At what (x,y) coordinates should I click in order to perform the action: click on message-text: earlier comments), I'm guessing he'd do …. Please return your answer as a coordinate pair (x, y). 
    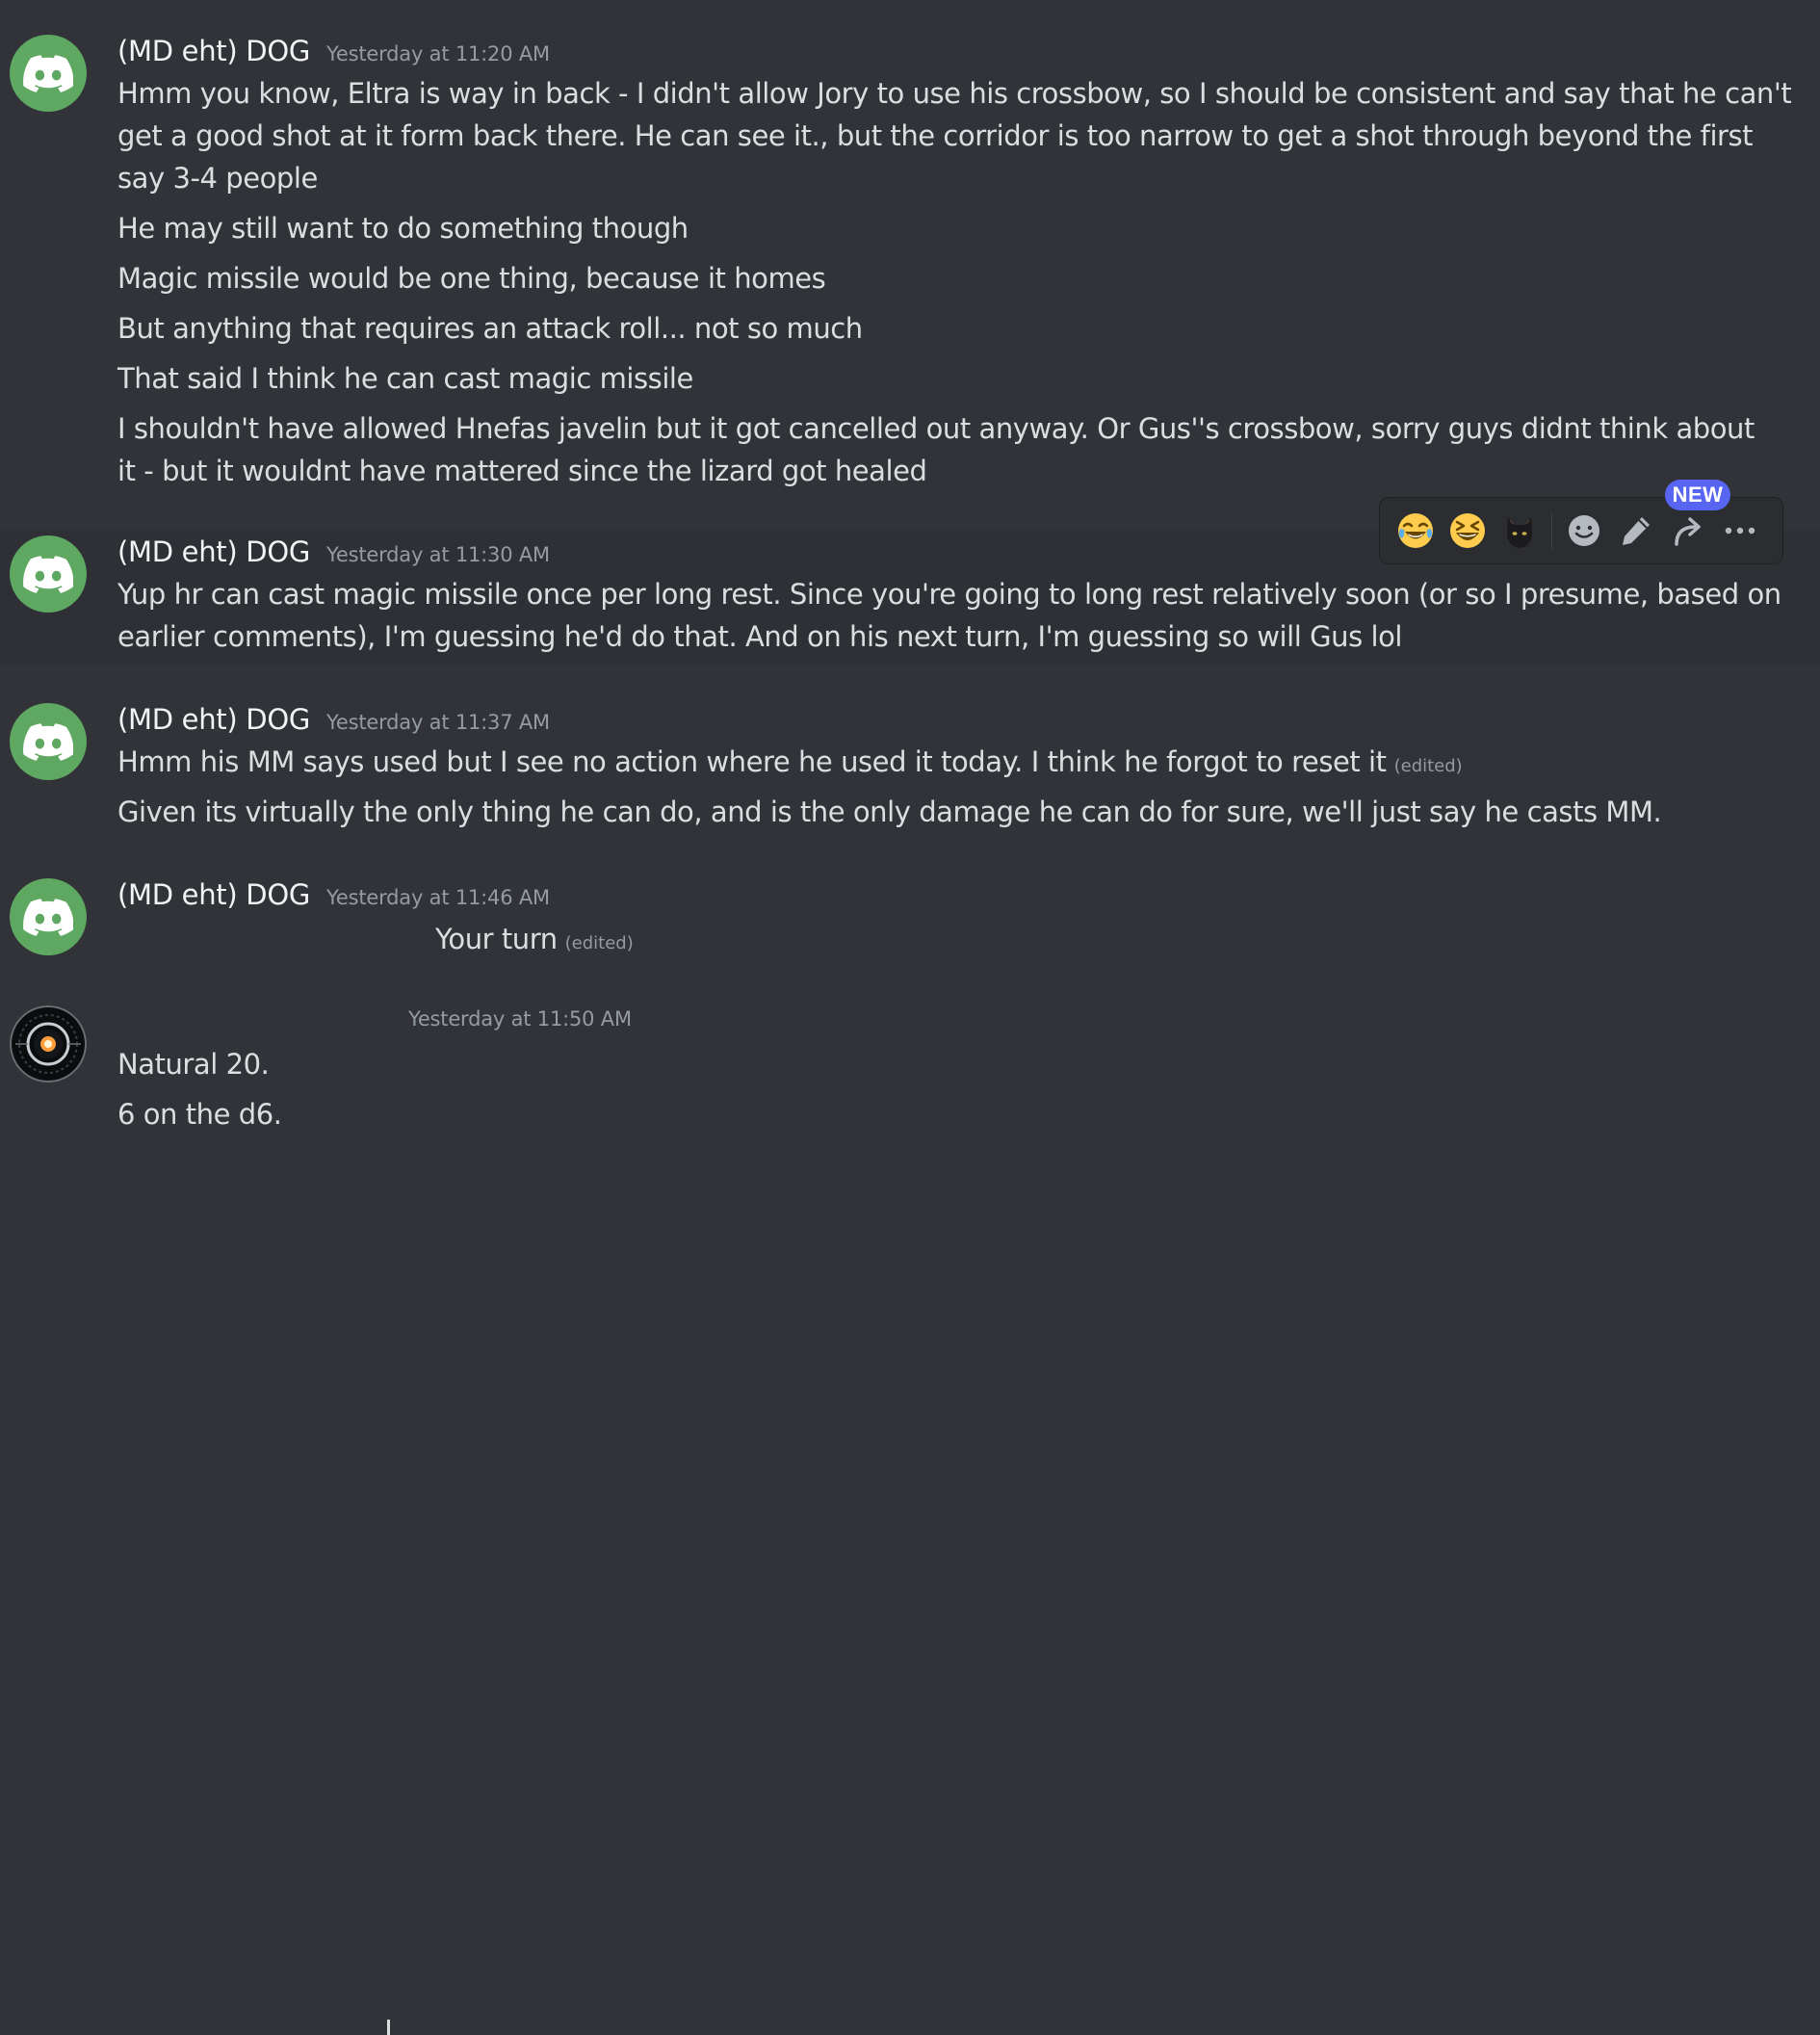
    Looking at the image, I should click on (760, 636).